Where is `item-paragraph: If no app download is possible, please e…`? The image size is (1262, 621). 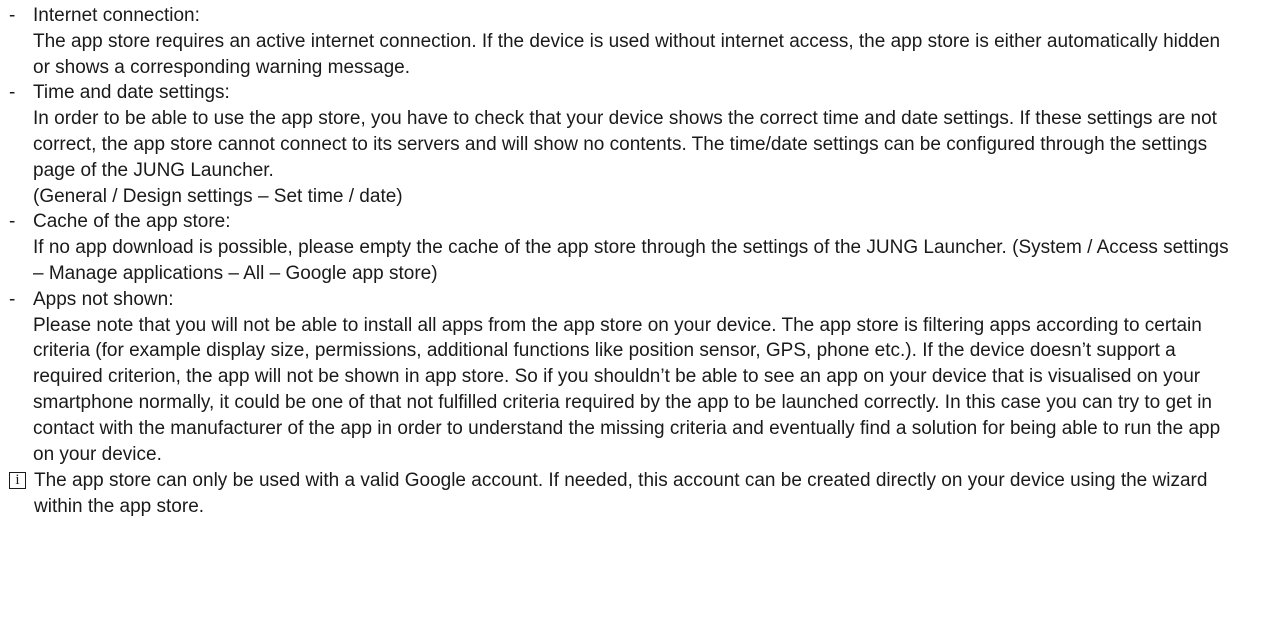
item-paragraph: If no app download is possible, please e… is located at coordinates (631, 260).